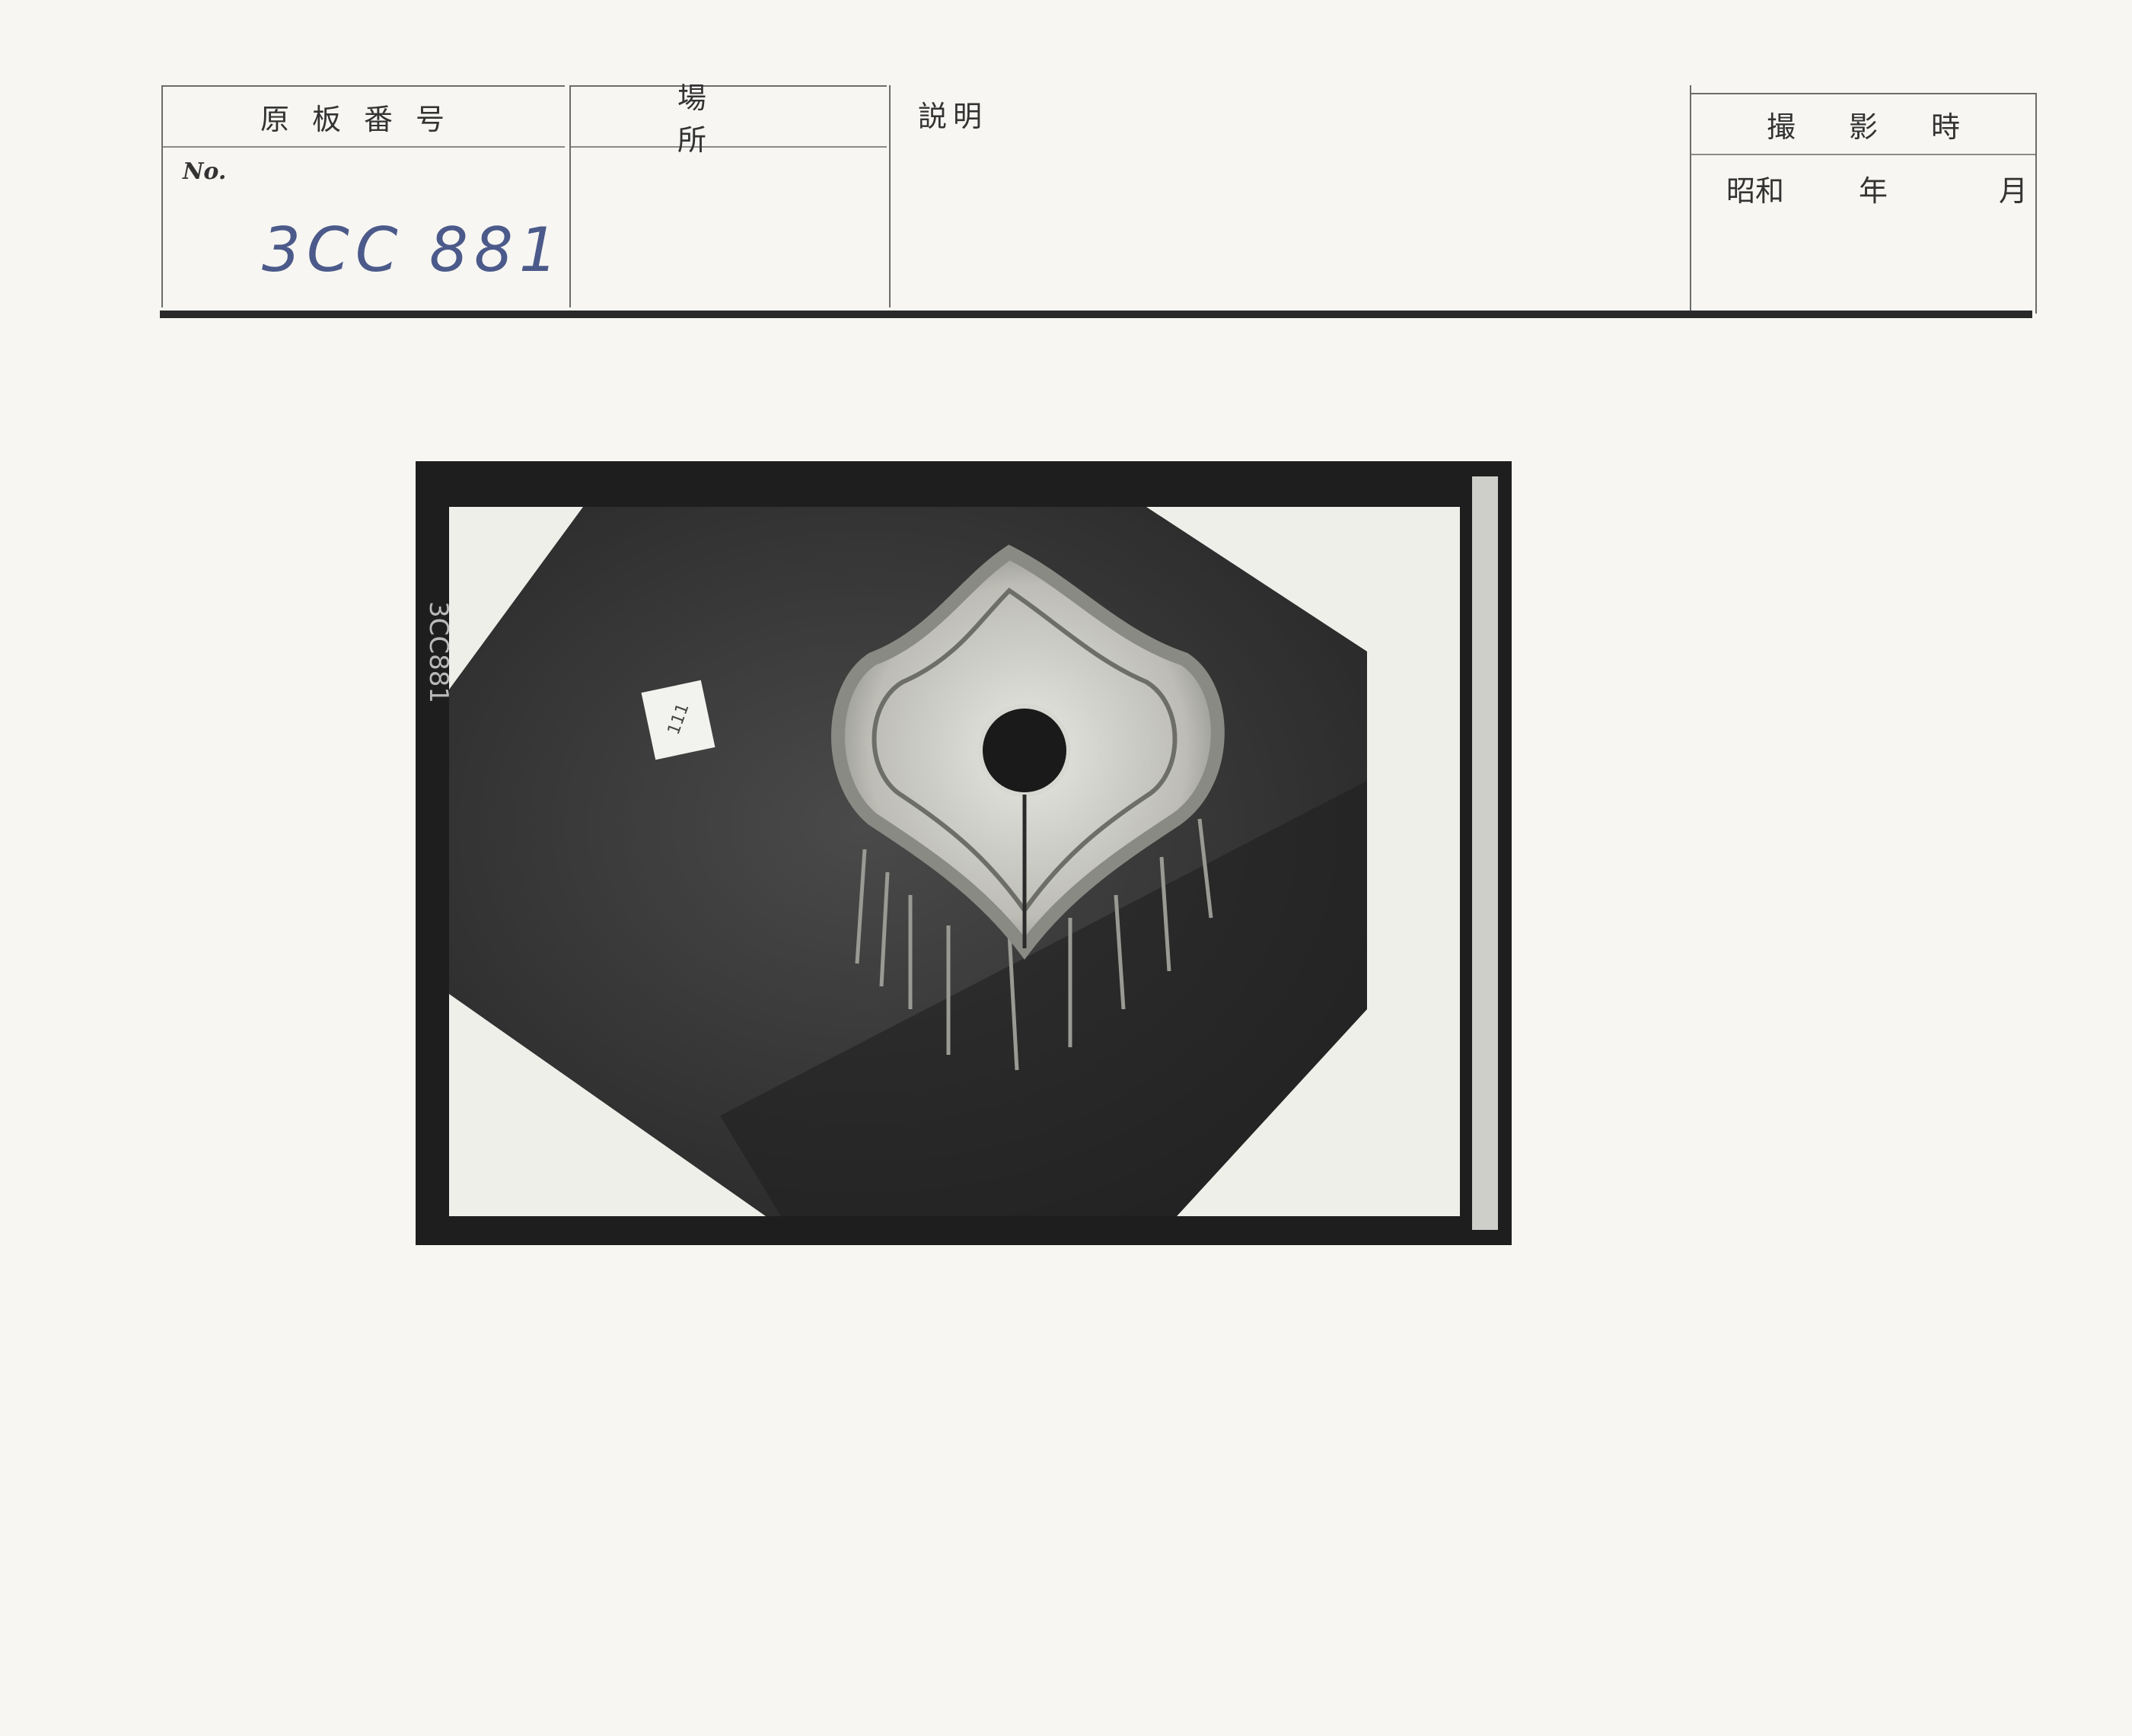 The image size is (2132, 1736). Describe the element at coordinates (363, 196) in the screenshot. I see `negative-number-cell: 原板番号 No. 3CC 881` at that location.